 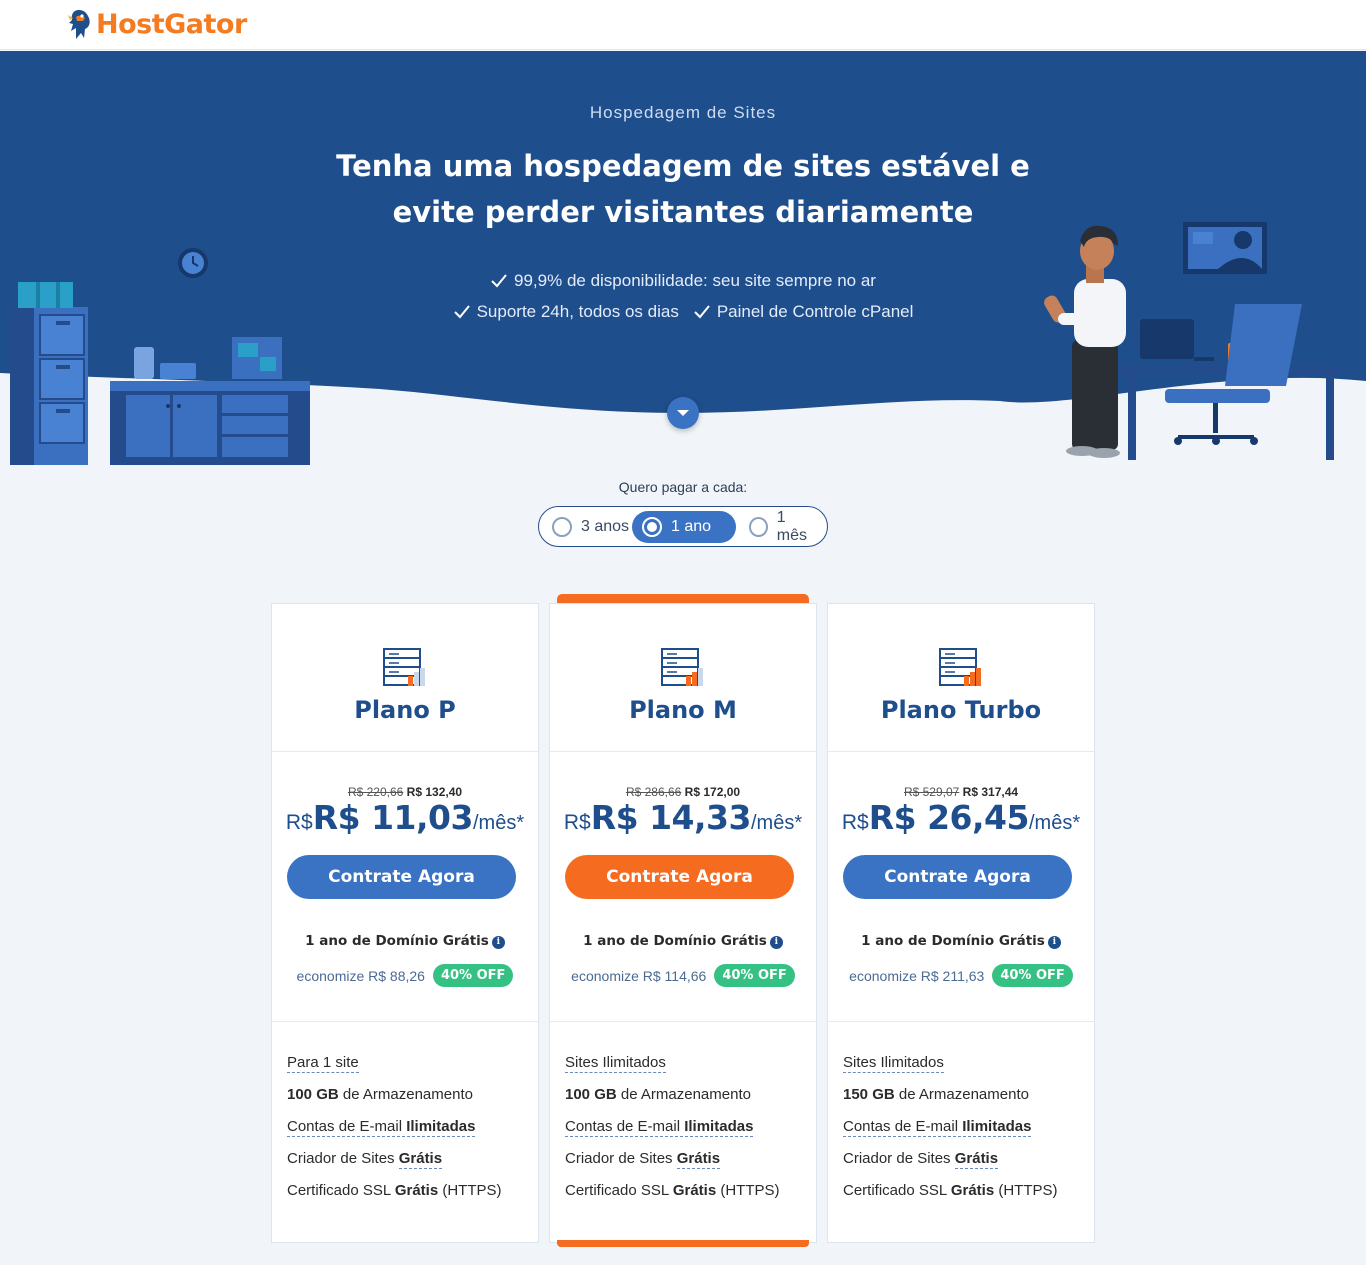 What do you see at coordinates (683, 166) in the screenshot?
I see `headline-line-1: Tenha uma hospedagem de sites estável e` at bounding box center [683, 166].